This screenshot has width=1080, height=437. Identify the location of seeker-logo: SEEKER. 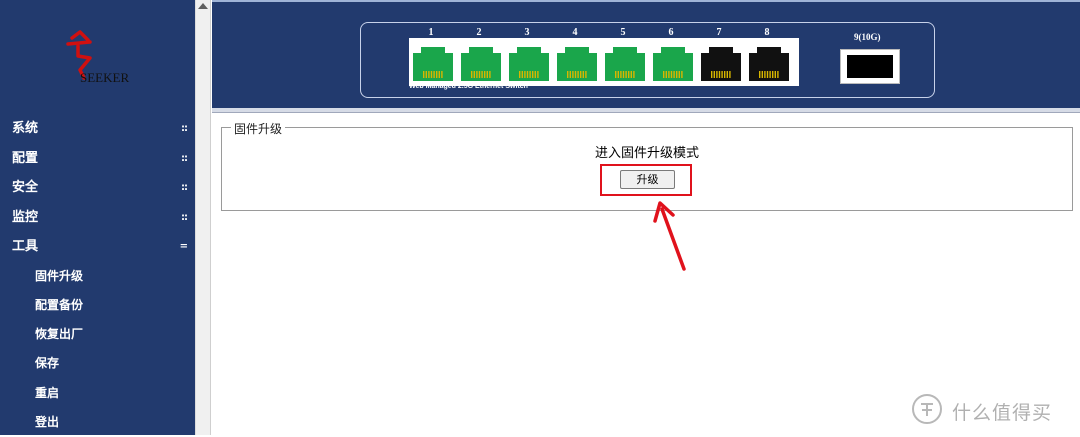
(103, 61).